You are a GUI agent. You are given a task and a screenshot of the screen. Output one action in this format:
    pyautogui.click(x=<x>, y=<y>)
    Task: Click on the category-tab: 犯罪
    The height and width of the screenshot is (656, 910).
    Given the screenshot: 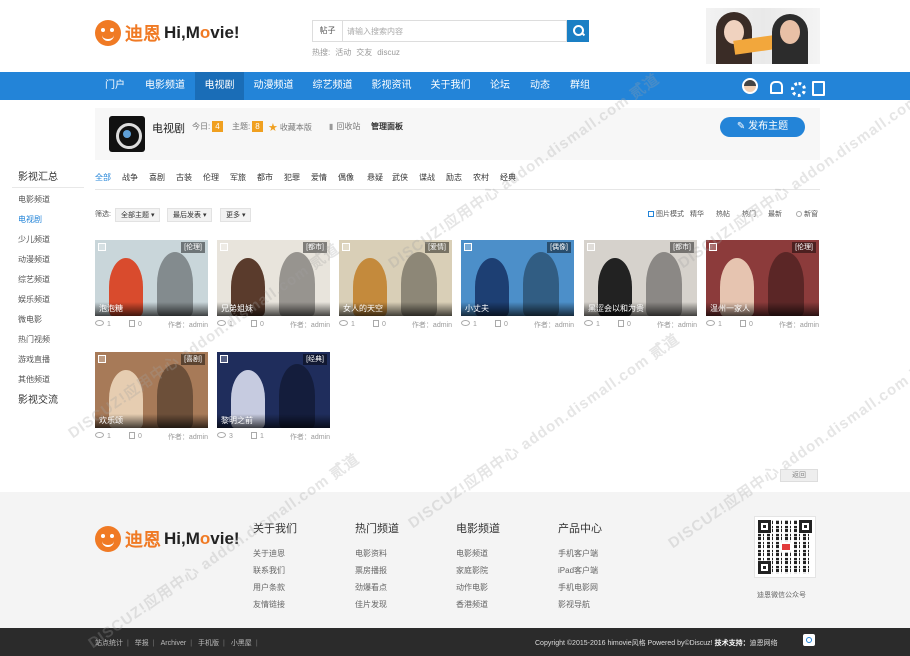 What is the action you would take?
    pyautogui.click(x=292, y=181)
    